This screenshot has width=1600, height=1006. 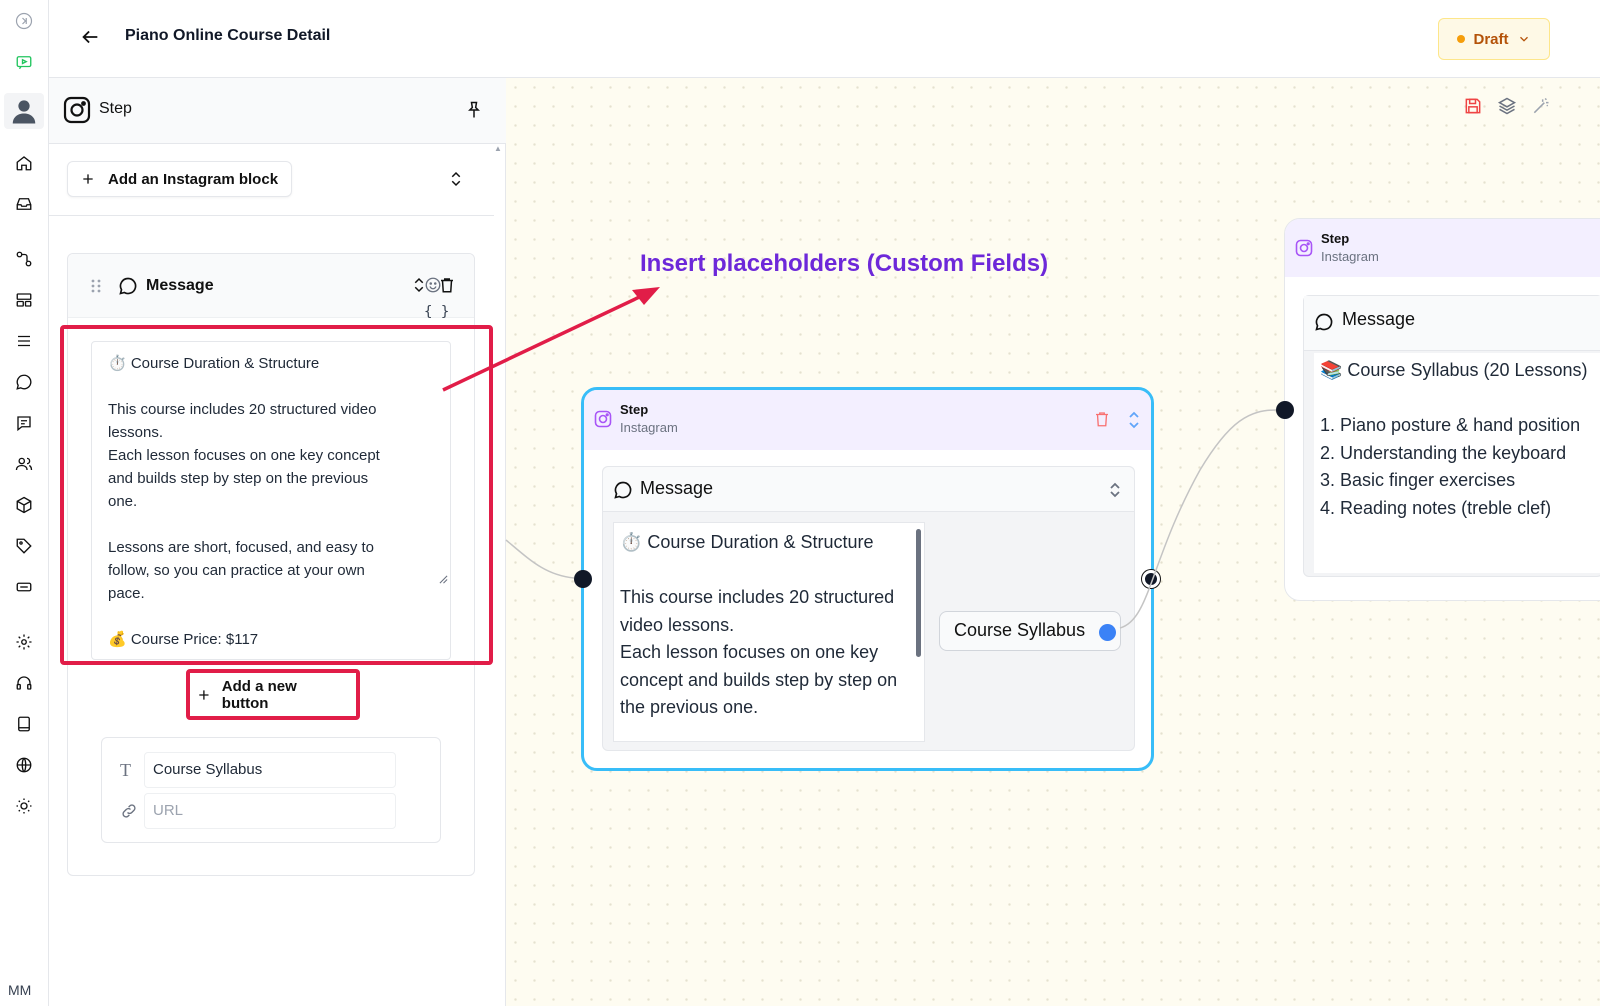 I want to click on annotation-label: Insert placeholders (Custom Fields), so click(x=844, y=263).